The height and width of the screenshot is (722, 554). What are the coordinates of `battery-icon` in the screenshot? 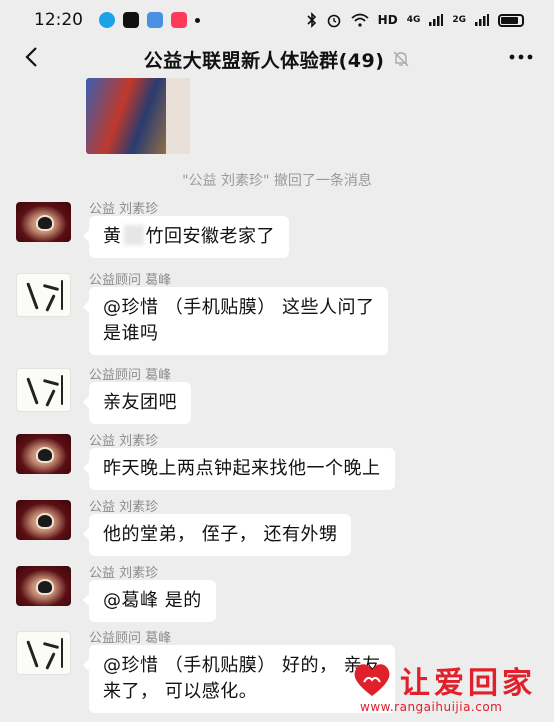 It's located at (511, 20).